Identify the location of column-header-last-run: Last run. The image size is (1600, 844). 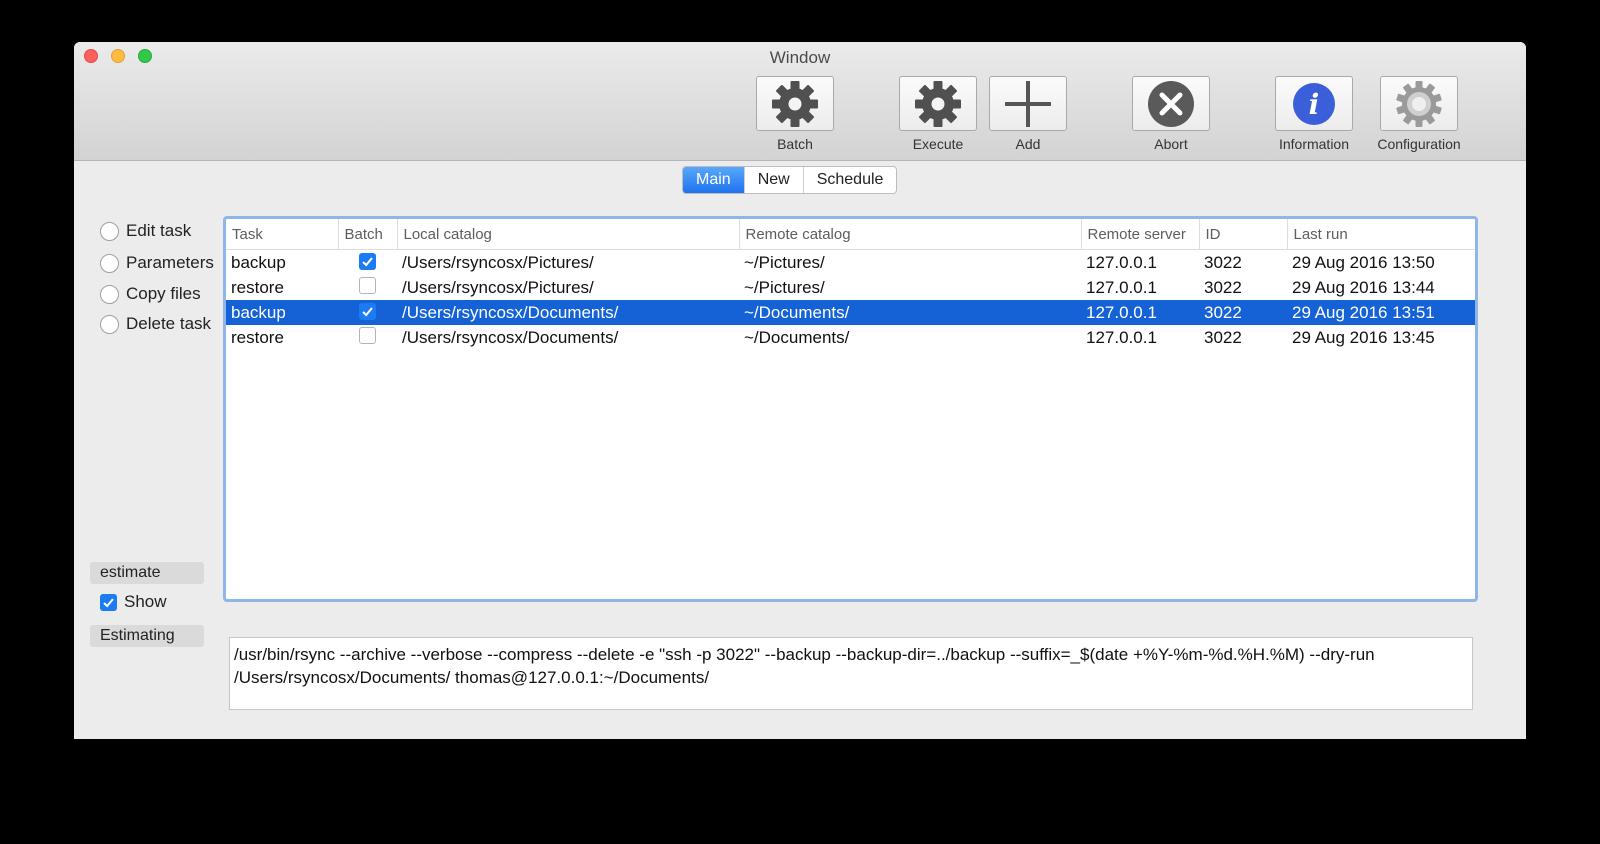
(1380, 234).